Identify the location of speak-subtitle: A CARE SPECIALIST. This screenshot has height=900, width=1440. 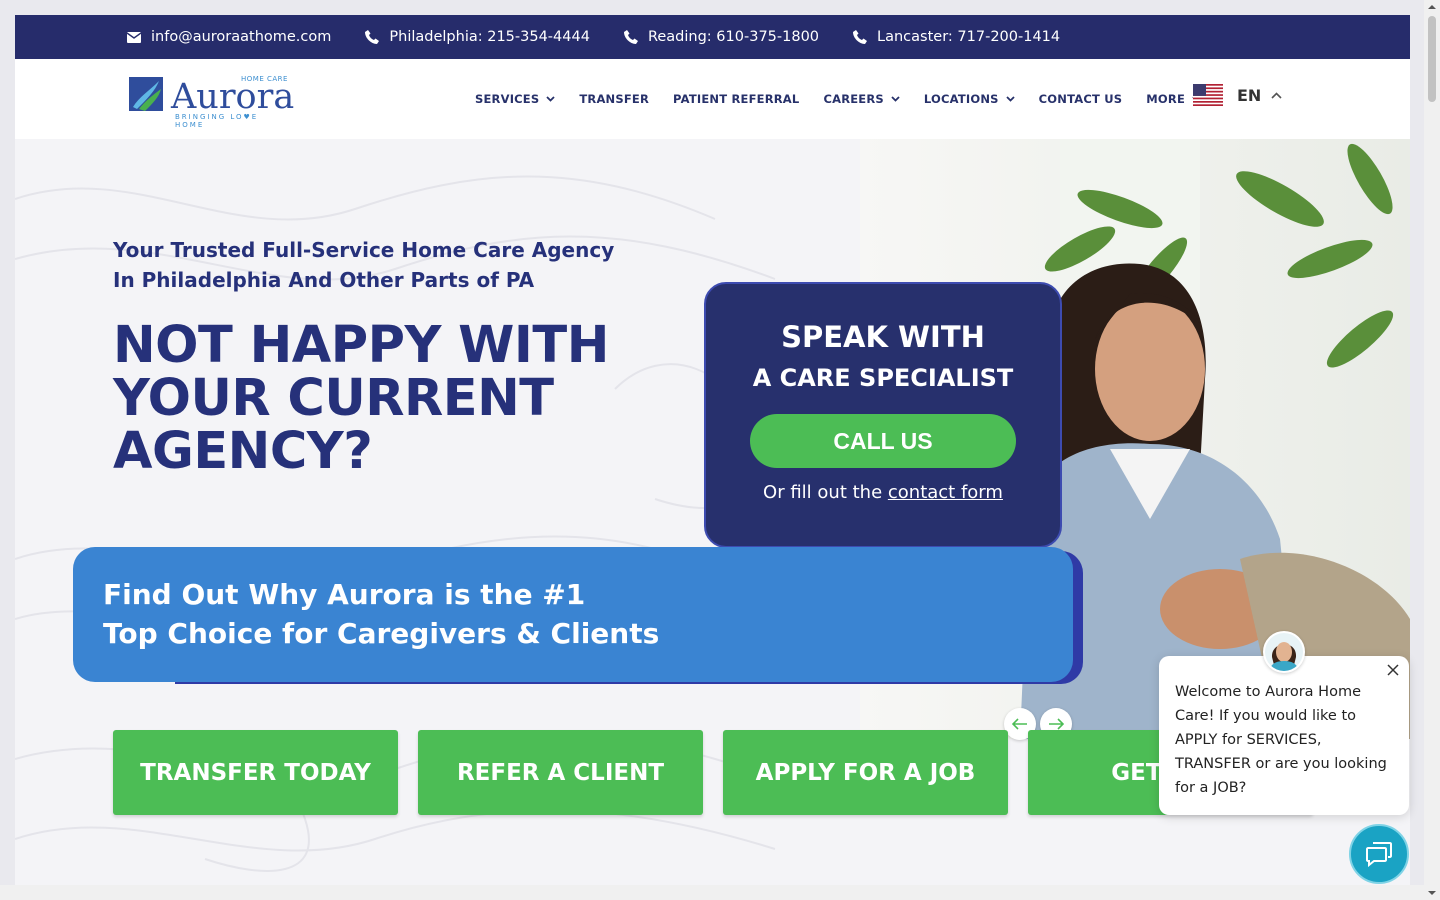
(883, 378).